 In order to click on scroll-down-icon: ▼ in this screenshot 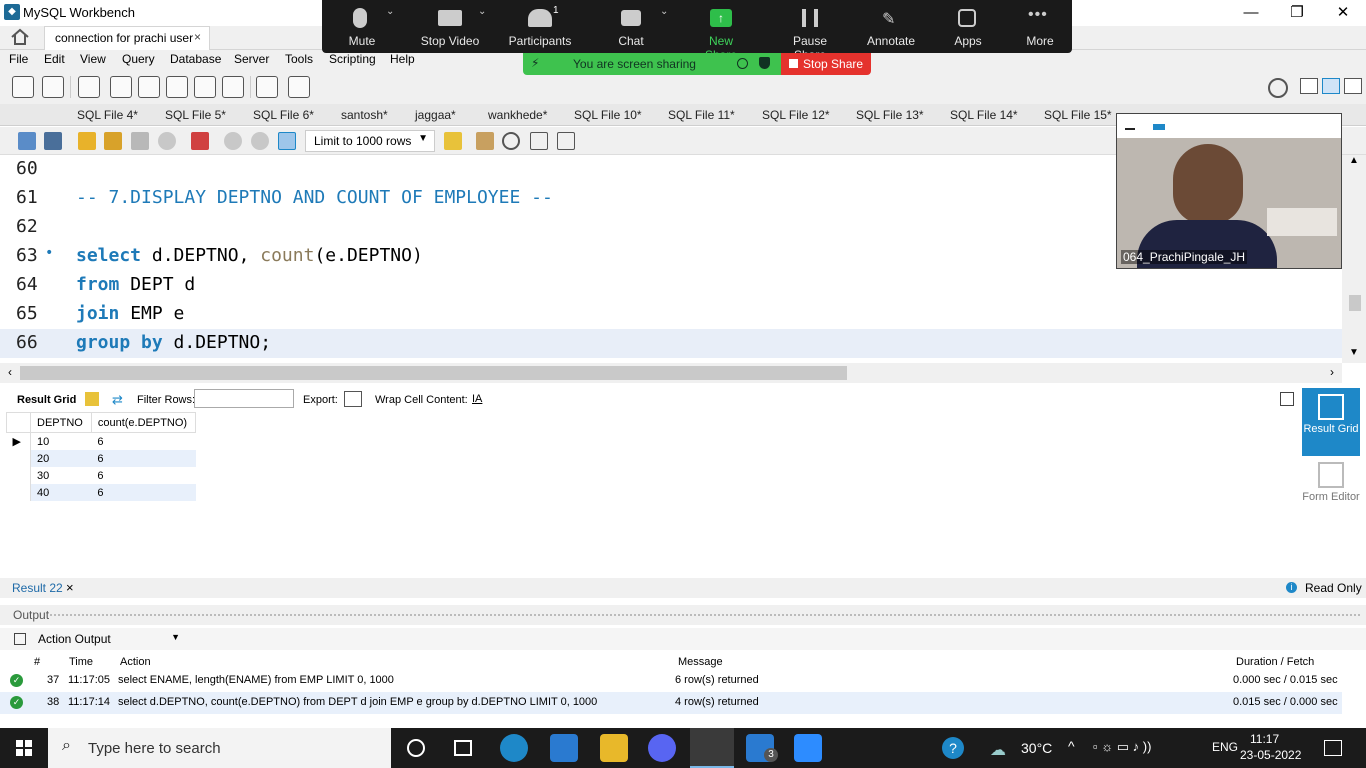, I will do `click(1354, 352)`.